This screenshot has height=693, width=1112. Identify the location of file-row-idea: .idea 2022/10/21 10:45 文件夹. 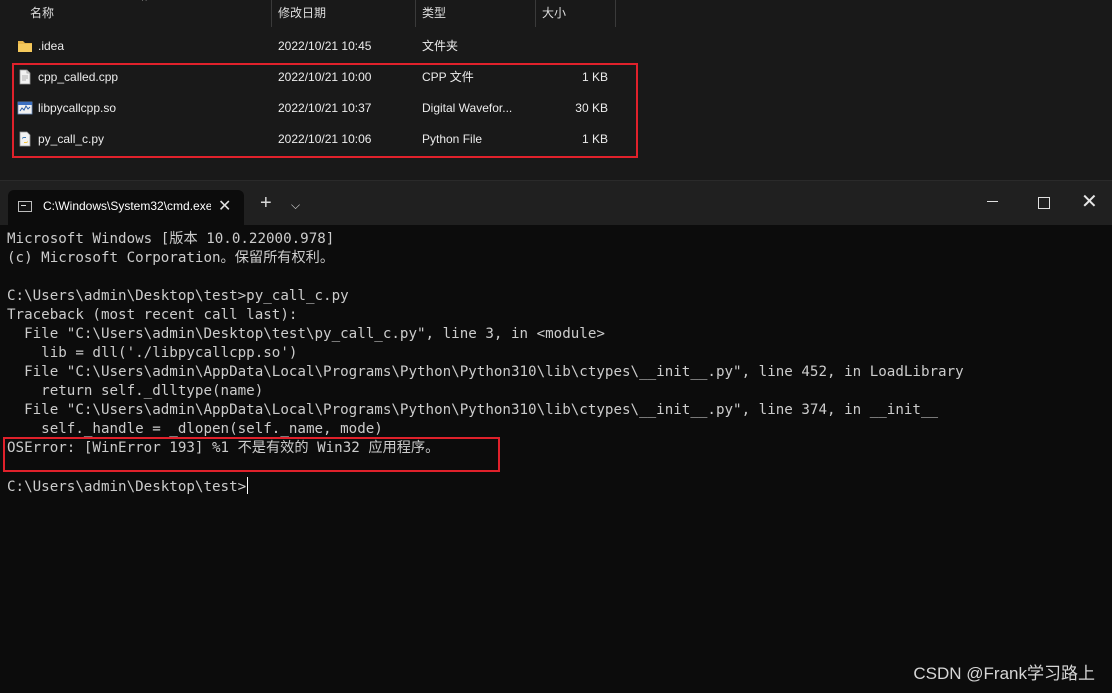
(326, 46).